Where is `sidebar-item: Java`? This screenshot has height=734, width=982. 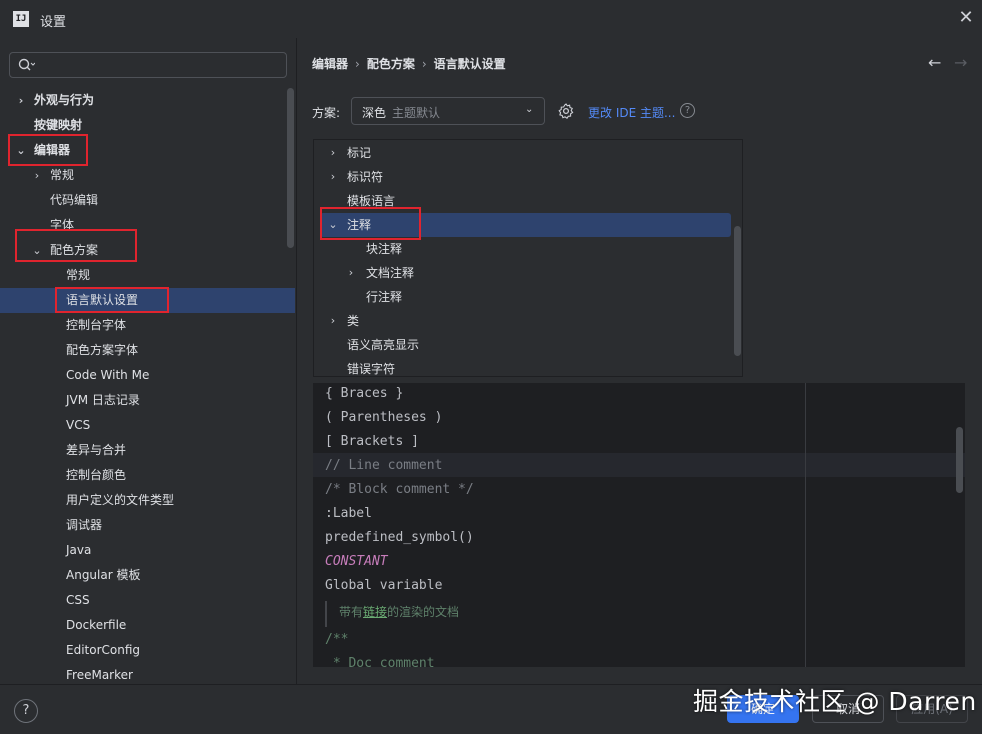 sidebar-item: Java is located at coordinates (147, 550).